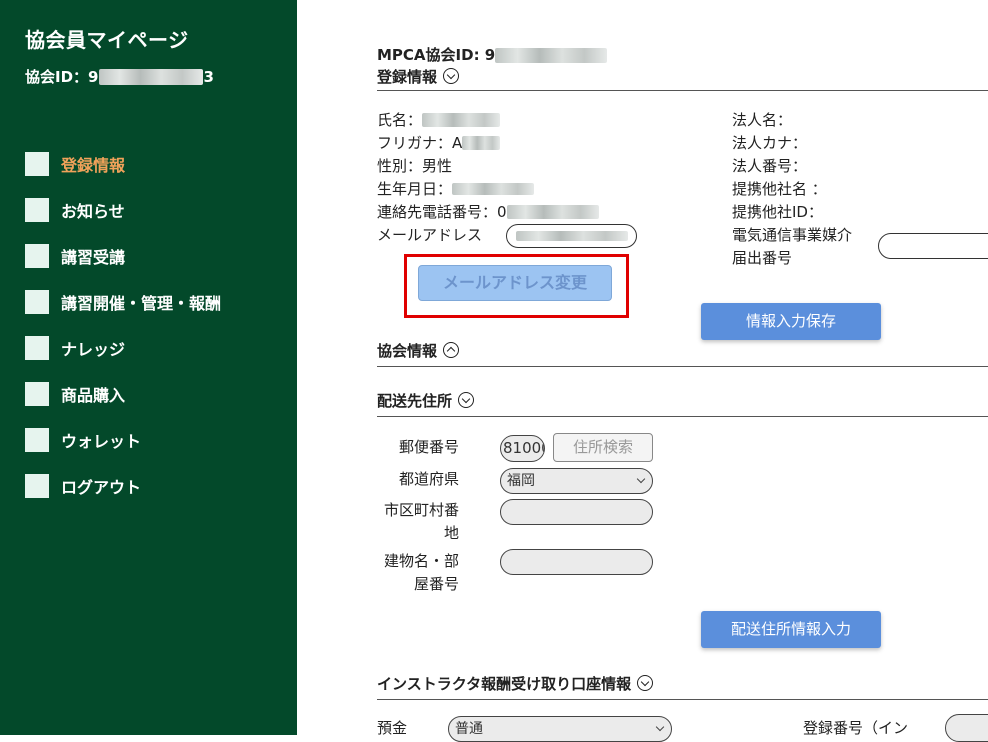  I want to click on telecom-label-line1: 電気通信事業媒介, so click(792, 235).